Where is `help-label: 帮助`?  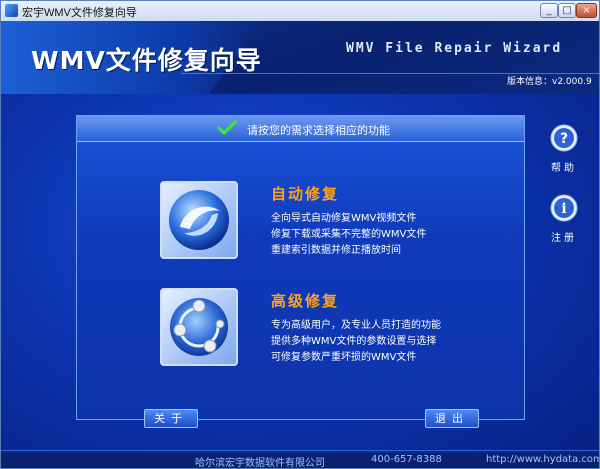 help-label: 帮助 is located at coordinates (564, 166).